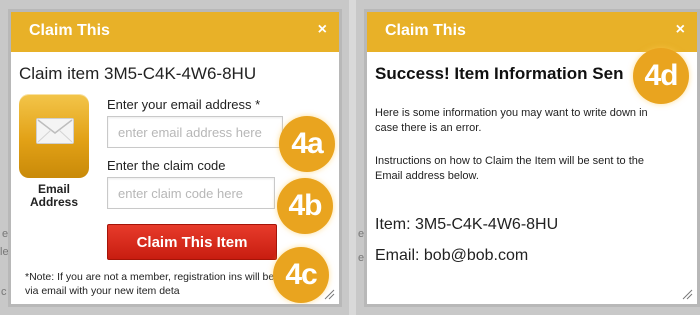 The width and height of the screenshot is (700, 315). What do you see at coordinates (452, 255) in the screenshot?
I see `email-line: Email: bob@bob.com` at bounding box center [452, 255].